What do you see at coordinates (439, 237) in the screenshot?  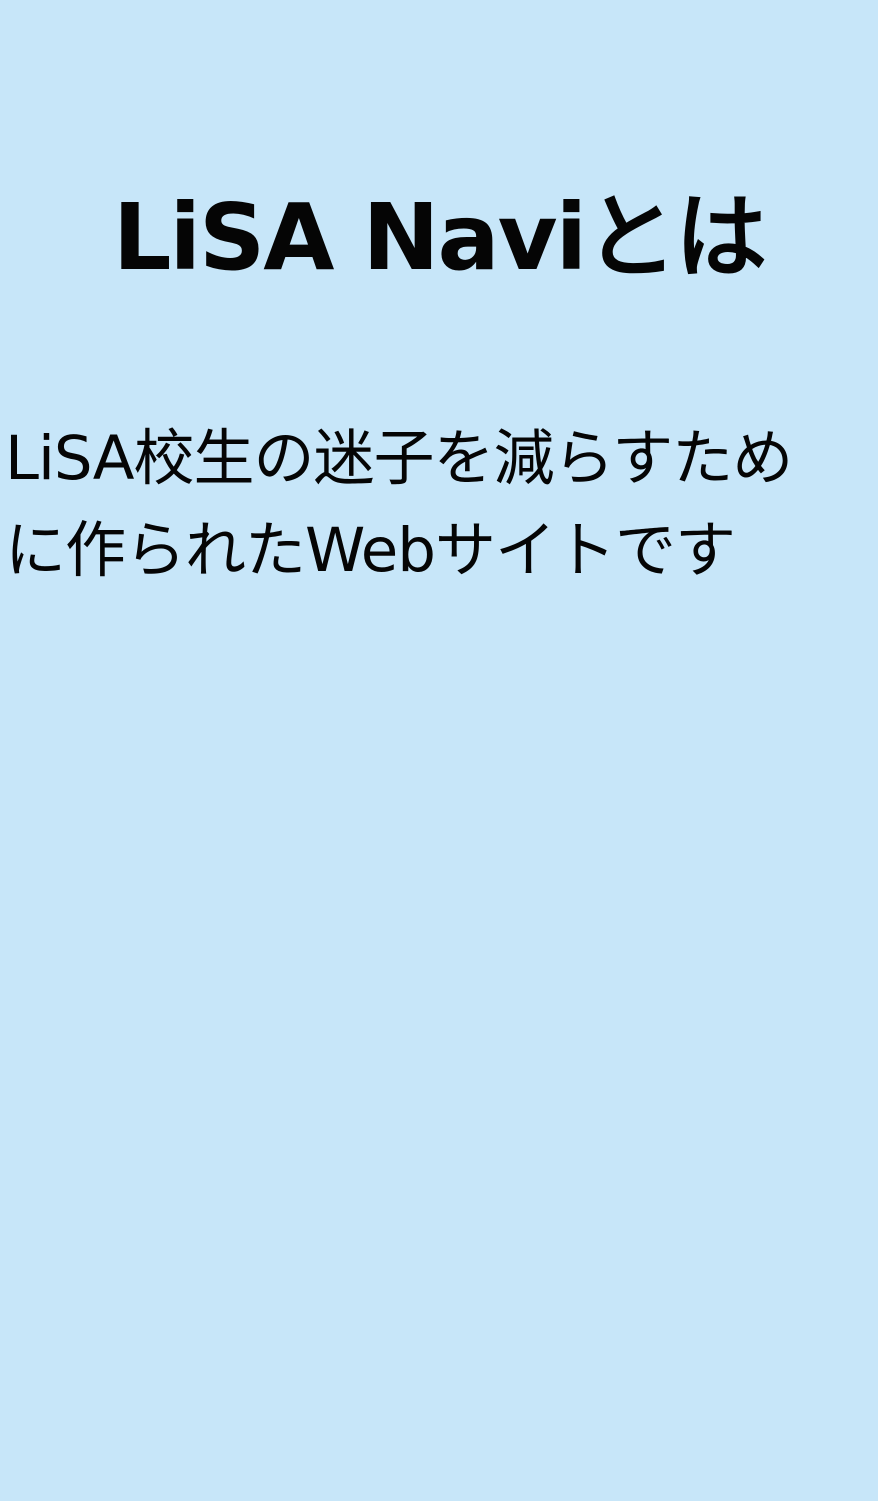 I see `page-title: LiSA Naviとは` at bounding box center [439, 237].